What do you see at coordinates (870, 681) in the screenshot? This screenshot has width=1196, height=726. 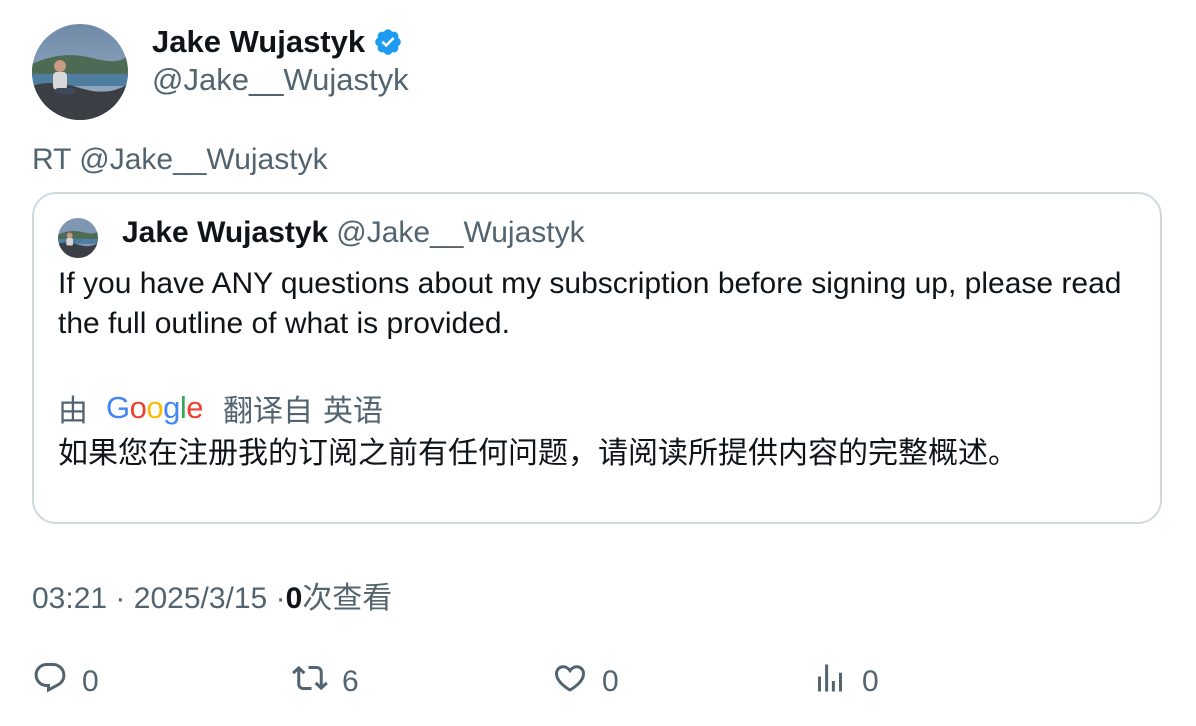 I see `views-count: 0` at bounding box center [870, 681].